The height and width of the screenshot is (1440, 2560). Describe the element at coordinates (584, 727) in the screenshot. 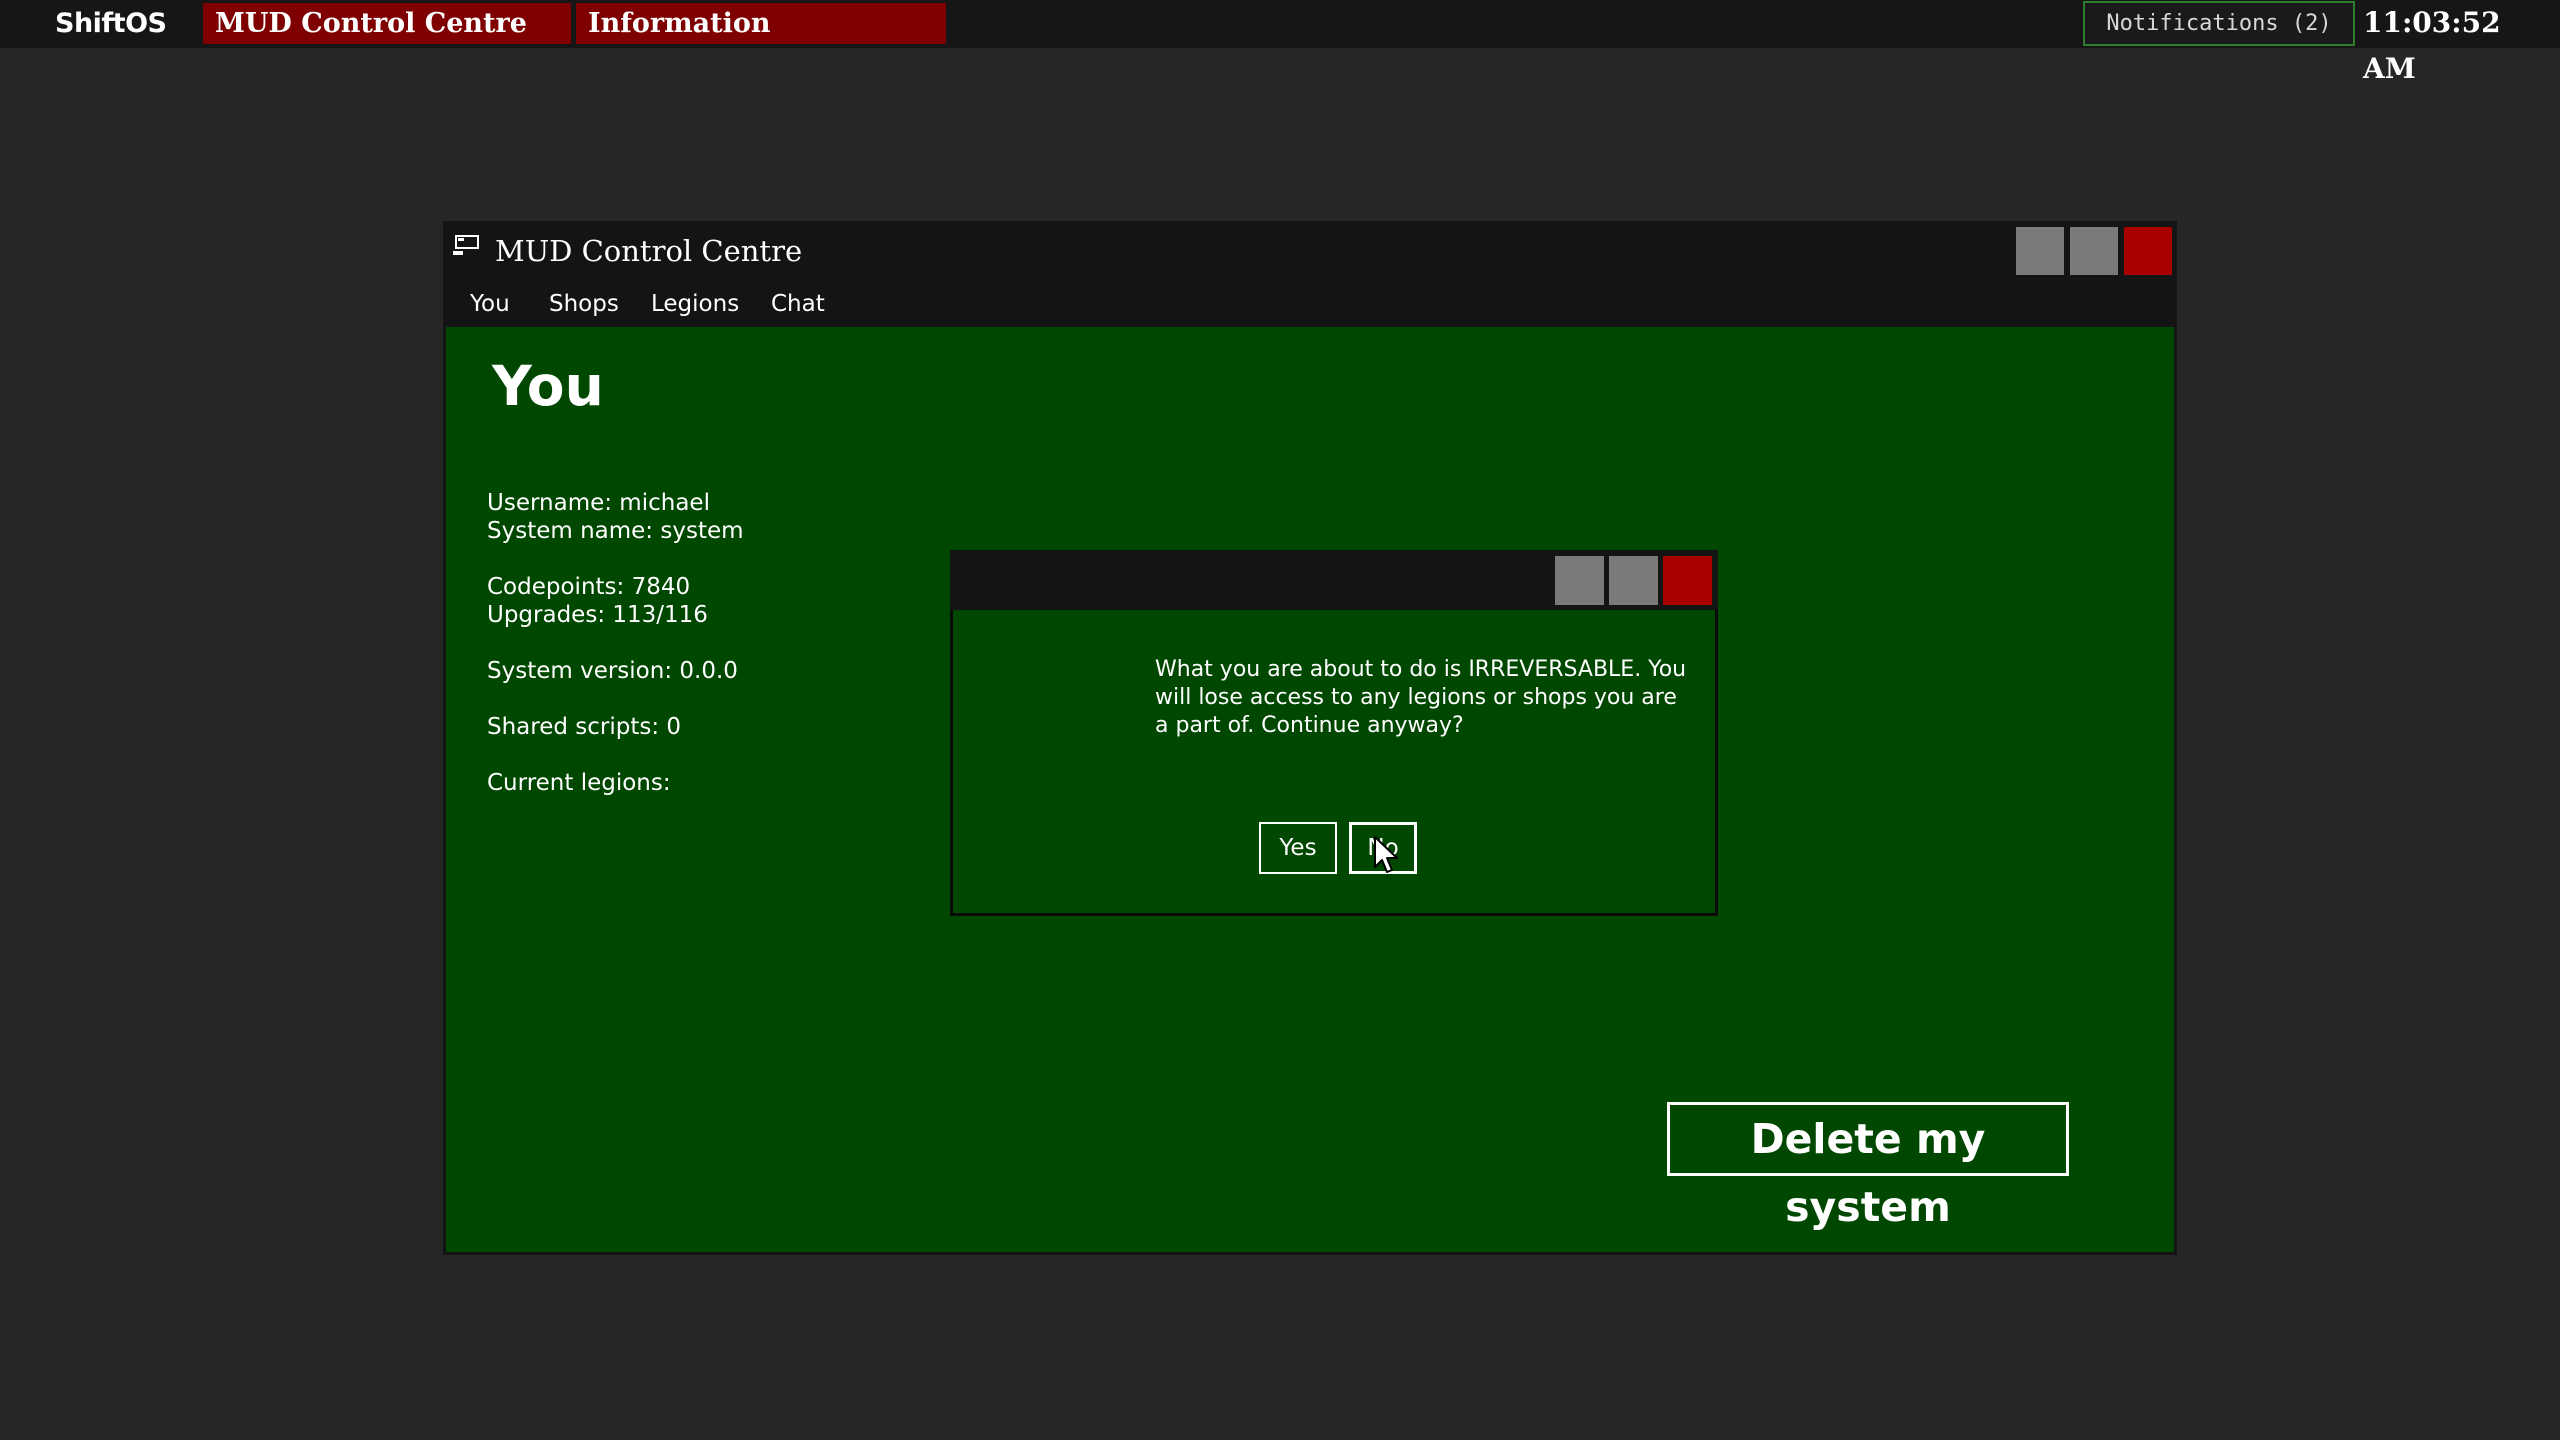

I see `shared-scripts-text: Shared scripts: 0` at that location.